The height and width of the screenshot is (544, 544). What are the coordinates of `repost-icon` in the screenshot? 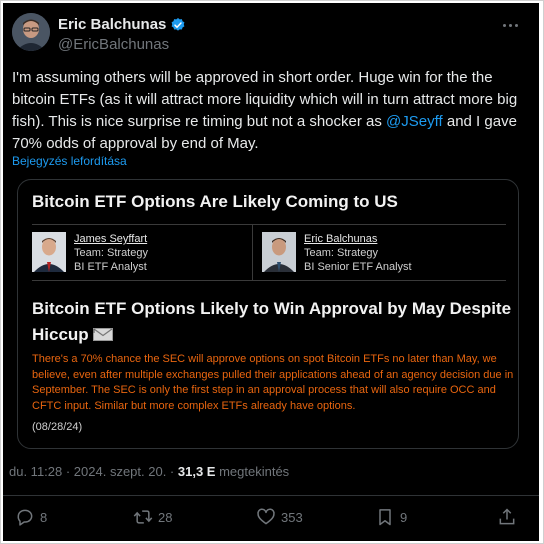 It's located at (143, 517).